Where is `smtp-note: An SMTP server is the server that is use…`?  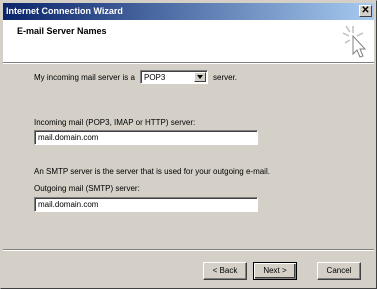 smtp-note: An SMTP server is the server that is use… is located at coordinates (152, 171).